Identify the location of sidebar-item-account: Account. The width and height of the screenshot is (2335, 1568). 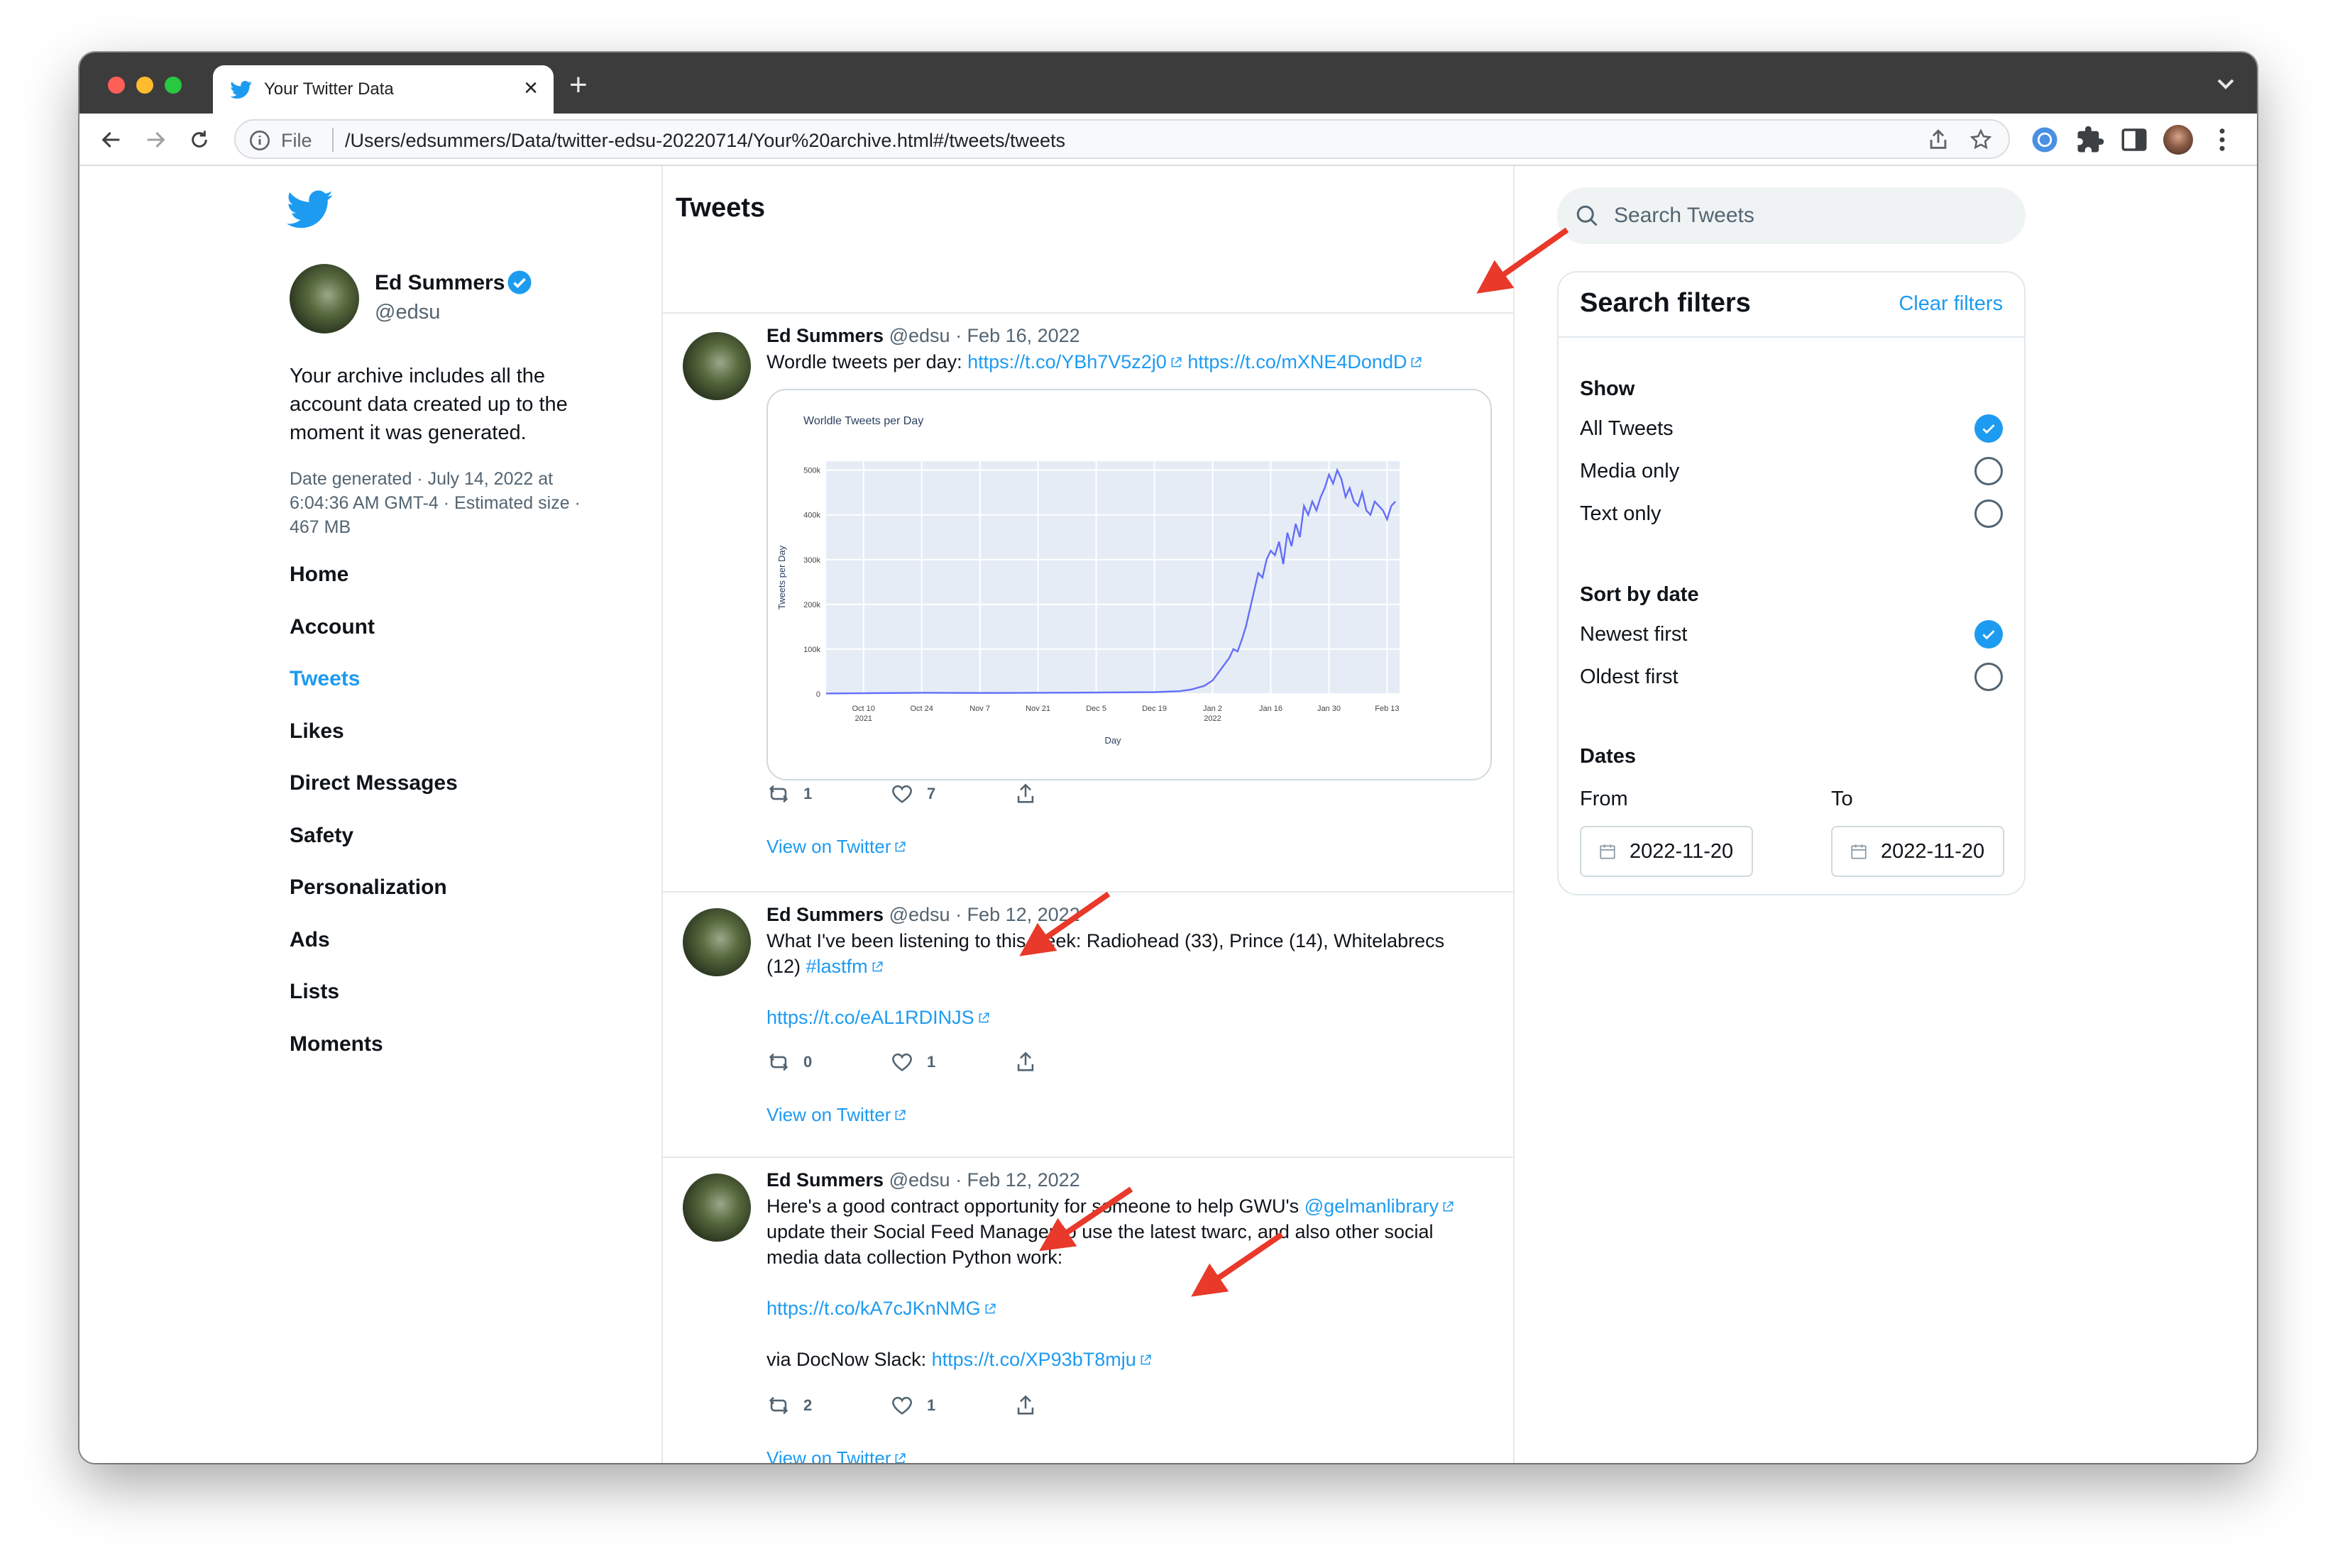
(374, 639).